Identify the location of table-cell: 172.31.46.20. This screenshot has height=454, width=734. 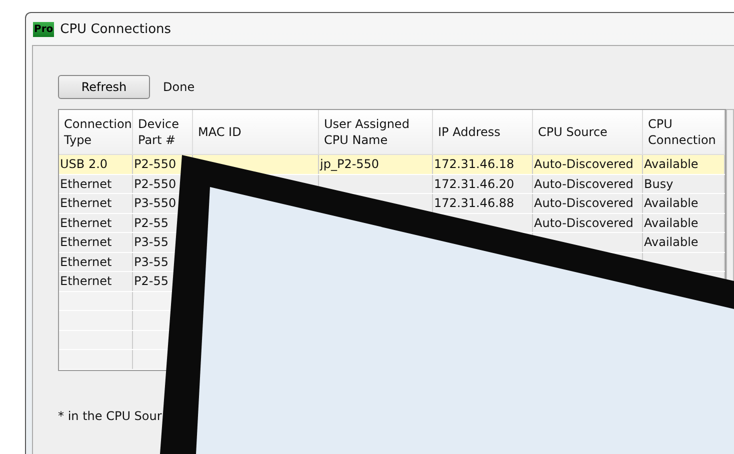
(474, 183).